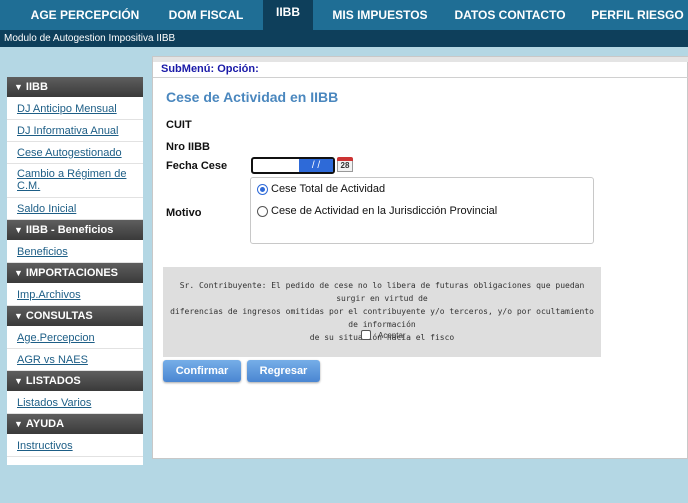  Describe the element at coordinates (316, 165) in the screenshot. I see `date-selection: / /` at that location.